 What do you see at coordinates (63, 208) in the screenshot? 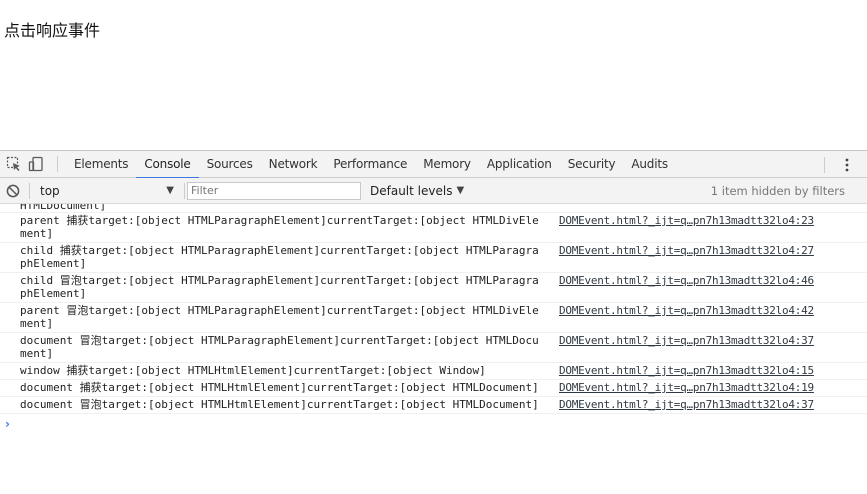
I see `message-text: HTMLDocument]` at bounding box center [63, 208].